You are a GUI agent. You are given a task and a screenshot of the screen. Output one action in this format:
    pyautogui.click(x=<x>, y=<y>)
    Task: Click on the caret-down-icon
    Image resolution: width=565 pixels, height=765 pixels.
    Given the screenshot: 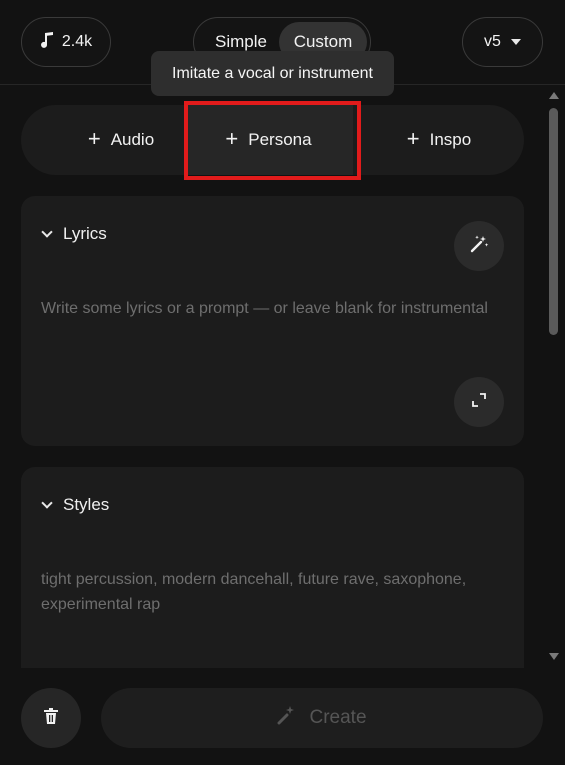 What is the action you would take?
    pyautogui.click(x=515, y=42)
    